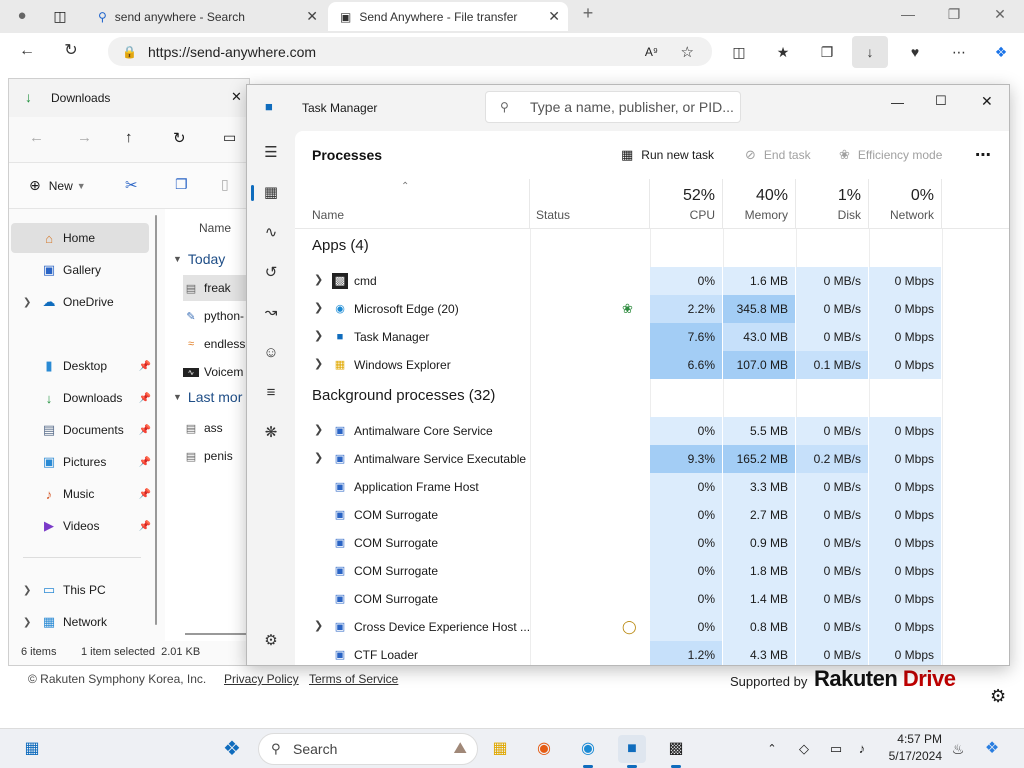 This screenshot has height=768, width=1024. Describe the element at coordinates (229, 137) in the screenshot. I see `view-icon: ▭` at that location.